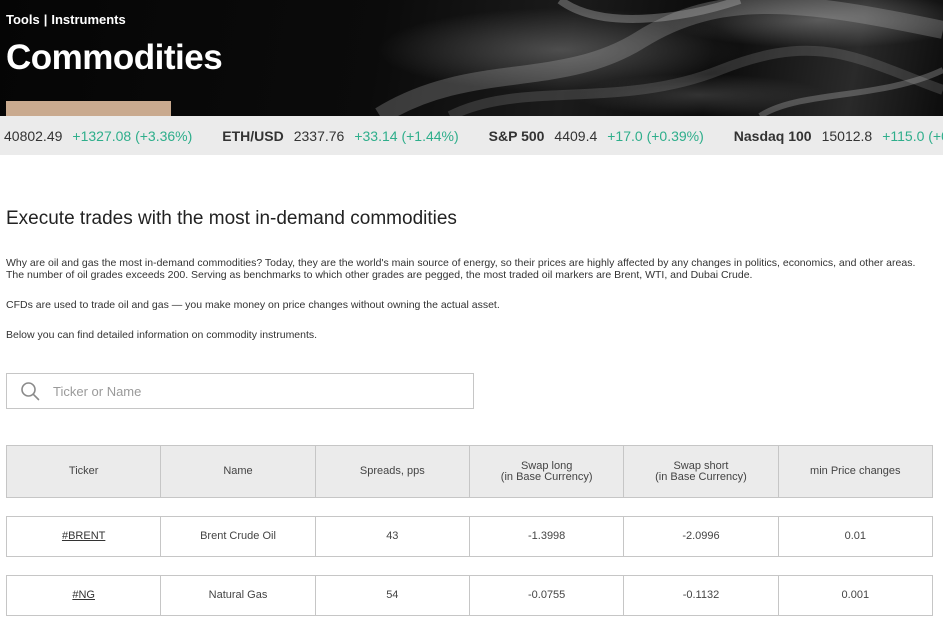 The image size is (943, 629). I want to click on ticker-item: Nasdaq 100 15012.8 +115.0 (+0, so click(838, 136).